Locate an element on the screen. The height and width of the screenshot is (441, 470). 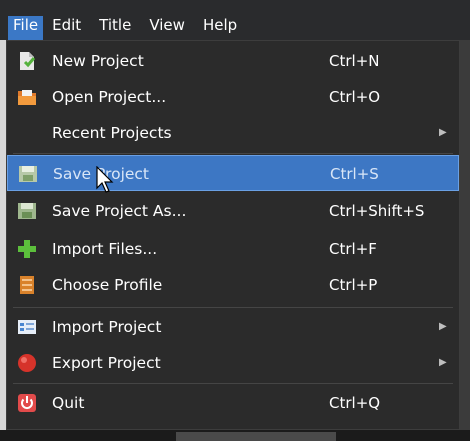
background-window-bottom is located at coordinates (235, 435).